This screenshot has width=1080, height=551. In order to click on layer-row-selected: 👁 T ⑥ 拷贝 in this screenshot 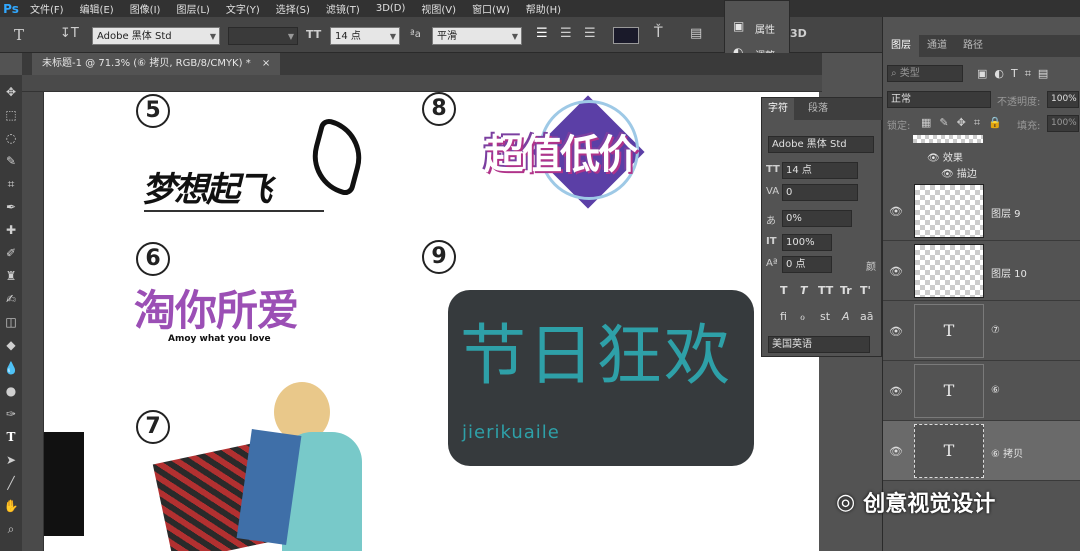, I will do `click(981, 451)`.